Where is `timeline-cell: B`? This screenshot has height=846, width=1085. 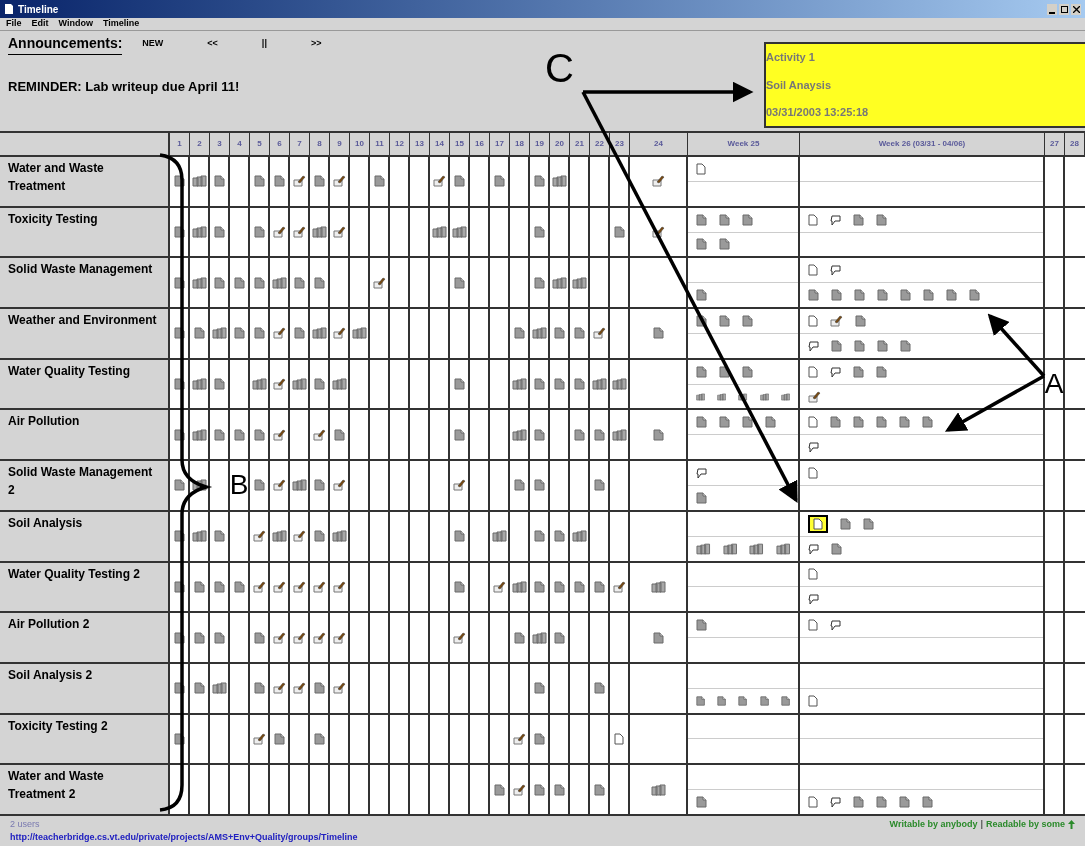
timeline-cell: B is located at coordinates (240, 485).